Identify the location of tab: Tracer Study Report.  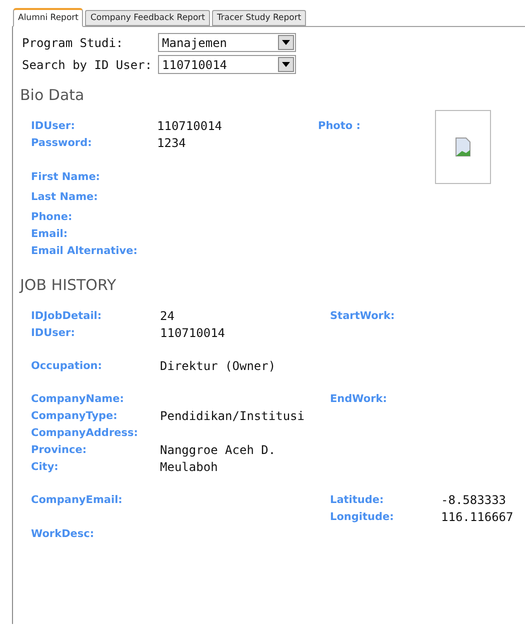
(259, 18).